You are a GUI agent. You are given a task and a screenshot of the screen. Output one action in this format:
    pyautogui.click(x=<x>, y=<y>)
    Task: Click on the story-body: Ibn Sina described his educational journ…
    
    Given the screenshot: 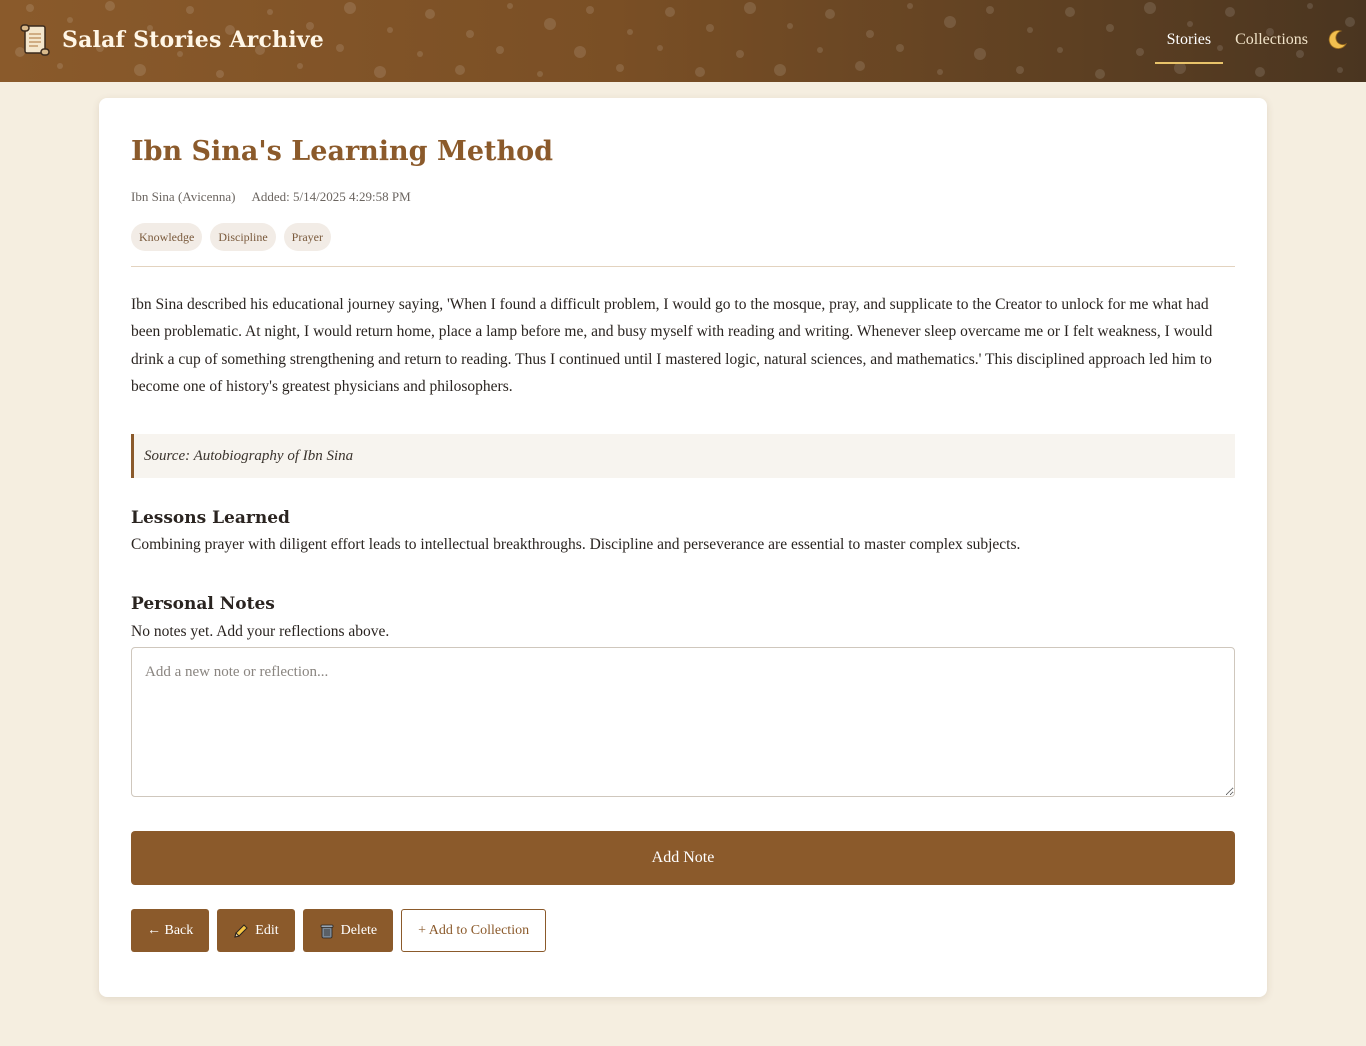 What is the action you would take?
    pyautogui.click(x=672, y=345)
    